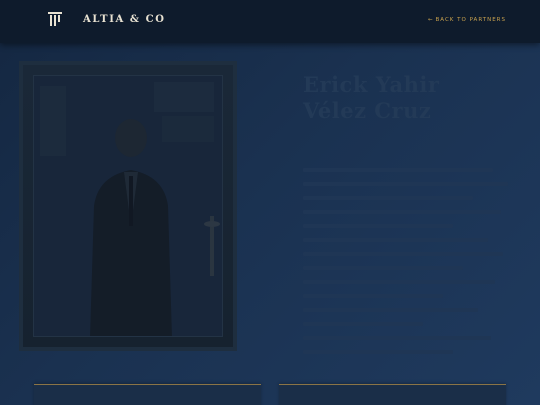 This screenshot has height=405, width=540. Describe the element at coordinates (430, 20) in the screenshot. I see `arrow-left-icon: ←` at that location.